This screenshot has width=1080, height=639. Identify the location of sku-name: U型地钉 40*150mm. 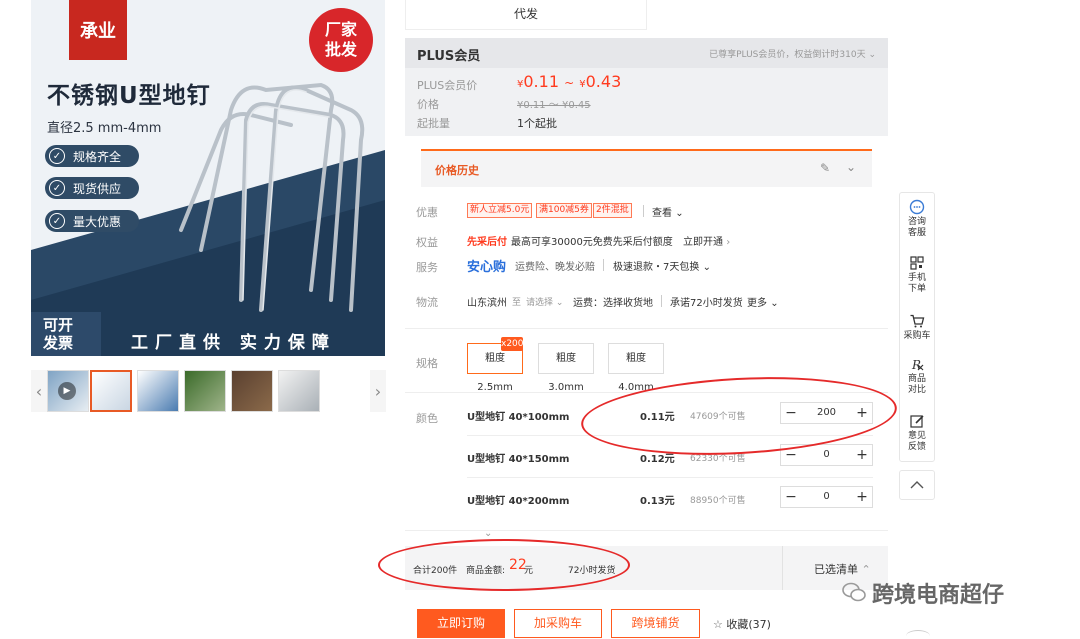
(518, 459).